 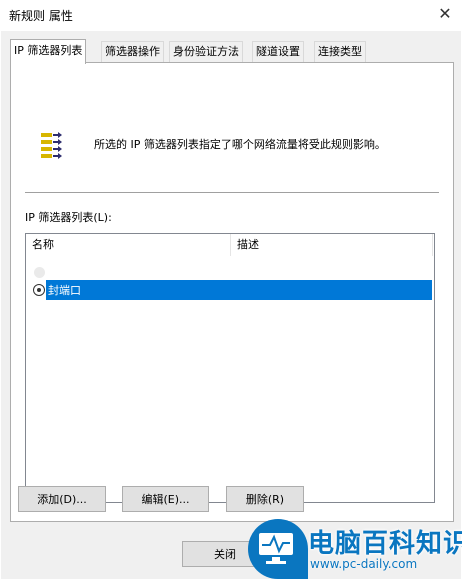 What do you see at coordinates (332, 245) in the screenshot?
I see `column-header-description: 描述` at bounding box center [332, 245].